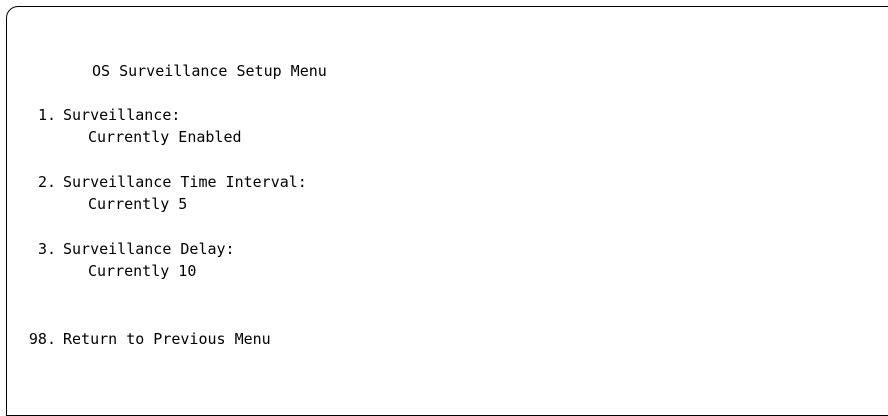 Image resolution: width=888 pixels, height=416 pixels. What do you see at coordinates (167, 339) in the screenshot?
I see `option-label: Return to Previous Menu` at bounding box center [167, 339].